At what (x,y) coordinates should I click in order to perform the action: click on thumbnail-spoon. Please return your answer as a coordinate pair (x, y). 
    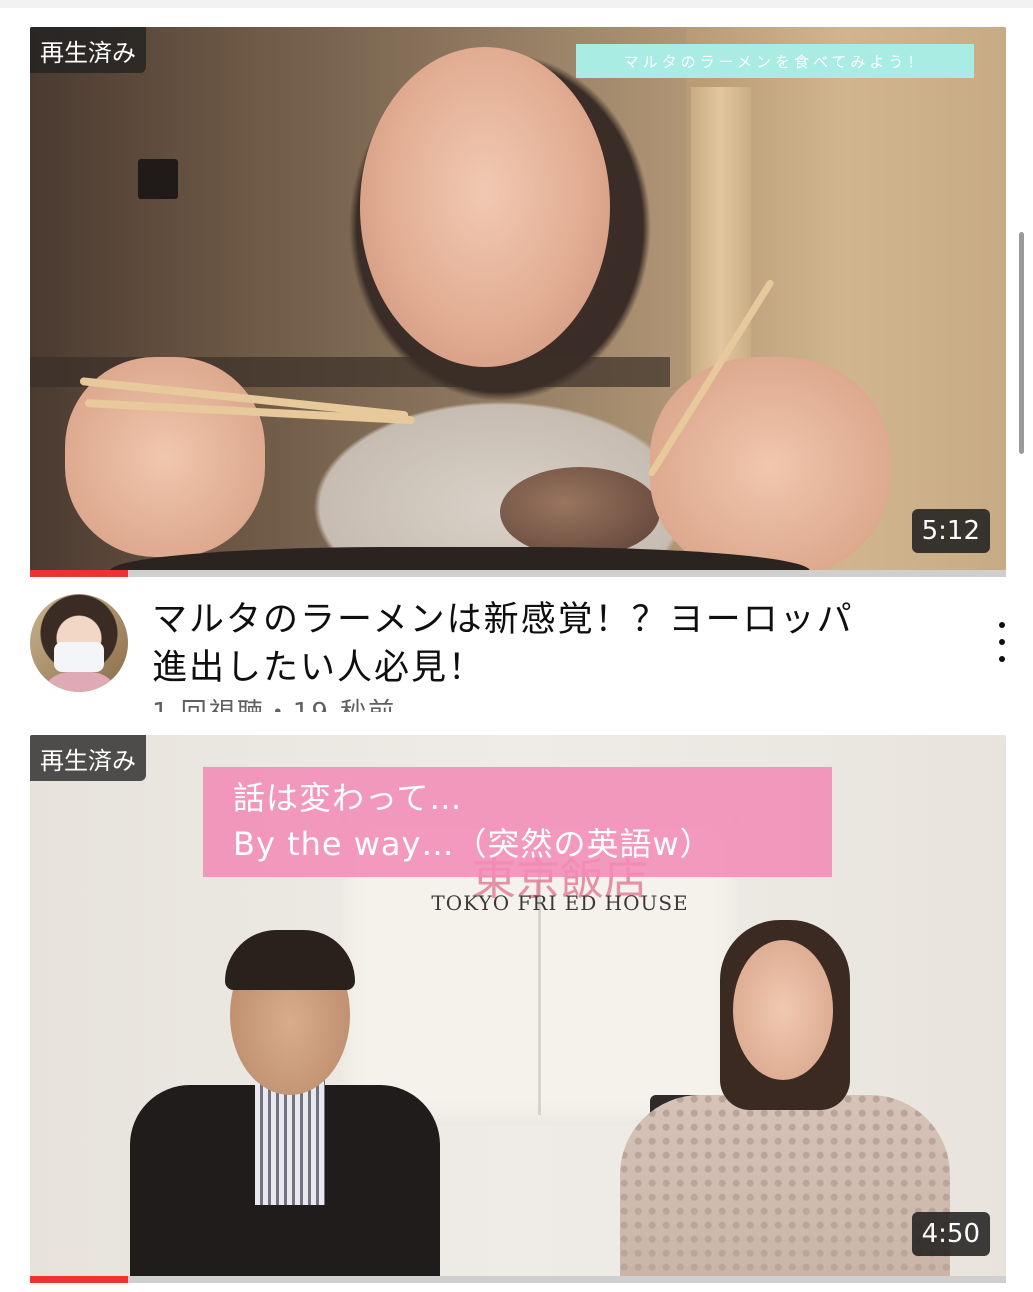
    Looking at the image, I should click on (580, 512).